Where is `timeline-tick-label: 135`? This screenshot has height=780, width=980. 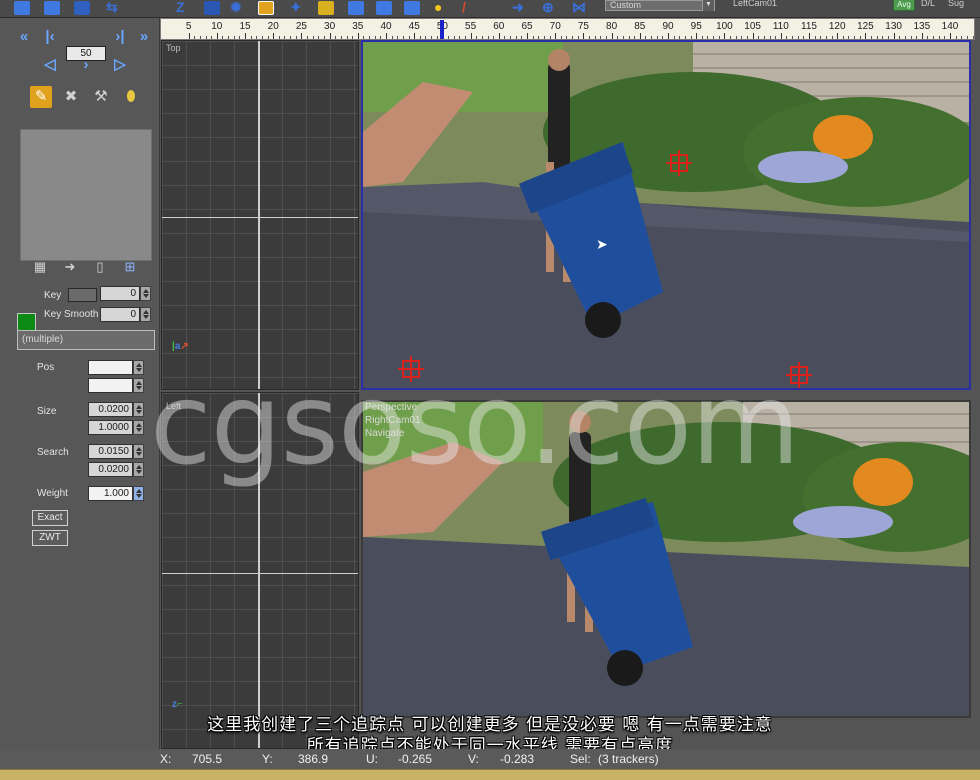 timeline-tick-label: 135 is located at coordinates (922, 26).